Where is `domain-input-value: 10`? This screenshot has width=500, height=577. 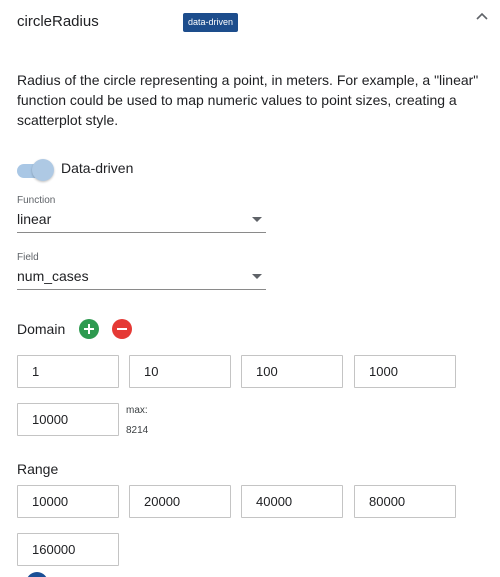 domain-input-value: 10 is located at coordinates (151, 371).